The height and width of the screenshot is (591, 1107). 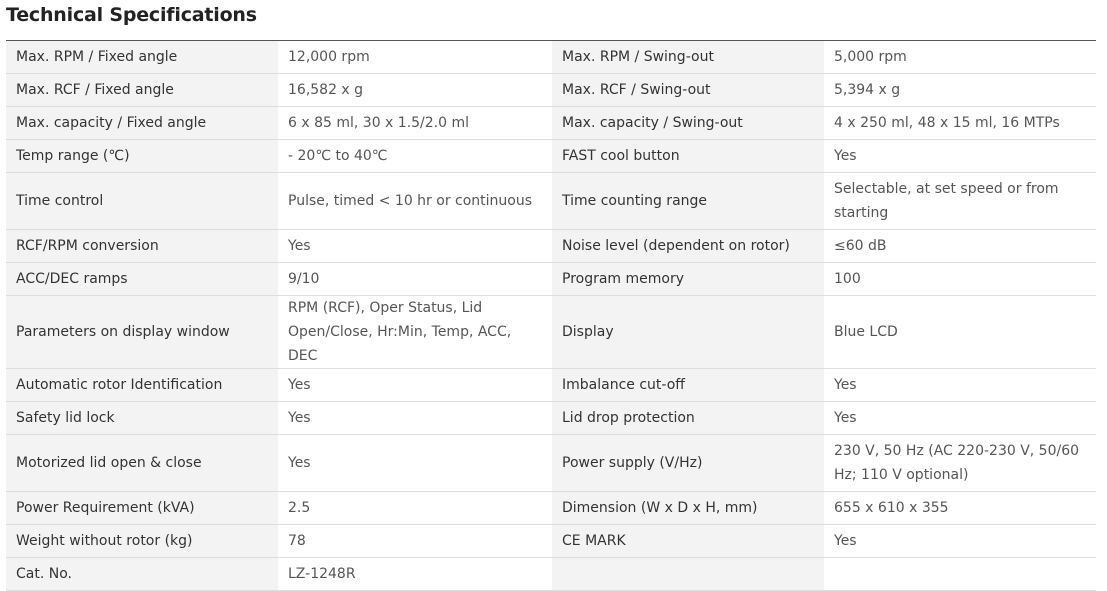 I want to click on spec-label: Power supply (V/Hz), so click(x=688, y=463).